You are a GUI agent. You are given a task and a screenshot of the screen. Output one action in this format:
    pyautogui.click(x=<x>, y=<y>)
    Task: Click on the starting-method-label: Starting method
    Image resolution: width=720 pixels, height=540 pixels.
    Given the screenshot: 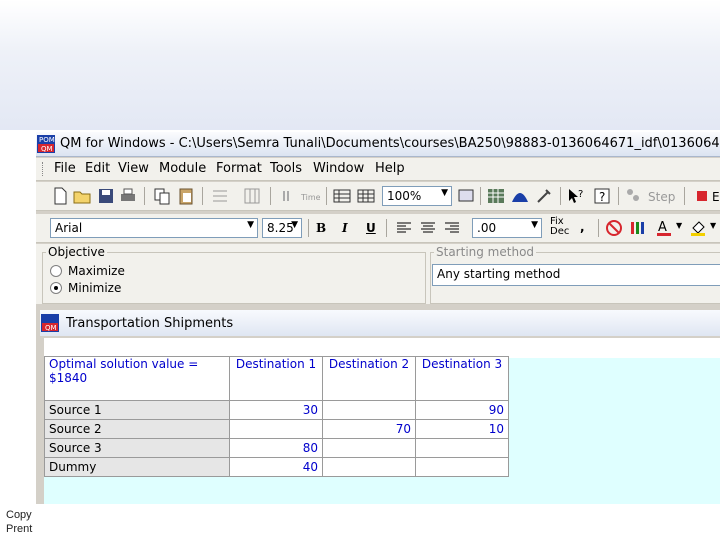 What is the action you would take?
    pyautogui.click(x=485, y=252)
    